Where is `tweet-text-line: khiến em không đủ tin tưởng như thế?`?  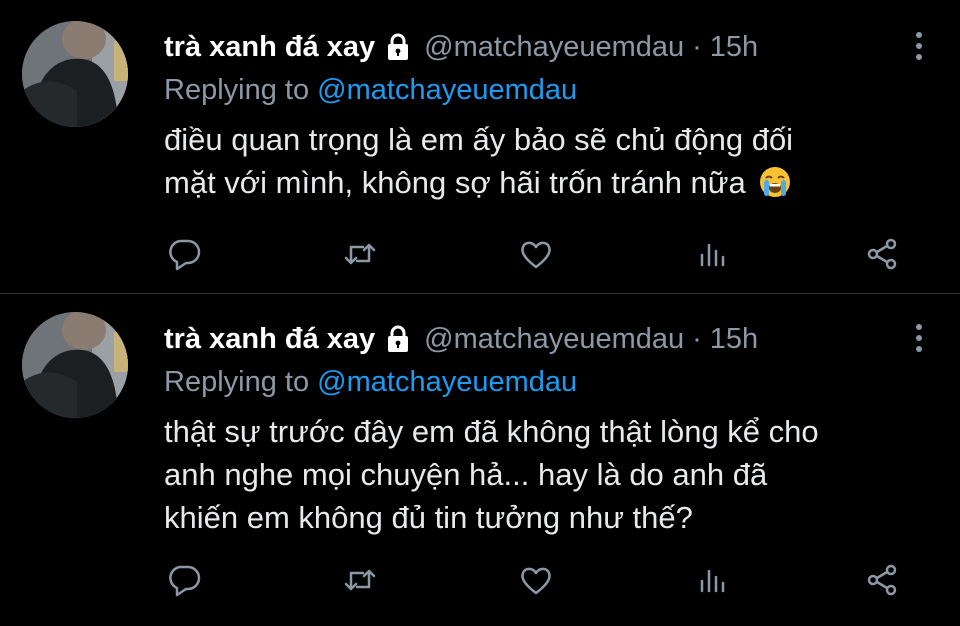 tweet-text-line: khiến em không đủ tin tưởng như thế? is located at coordinates (428, 517).